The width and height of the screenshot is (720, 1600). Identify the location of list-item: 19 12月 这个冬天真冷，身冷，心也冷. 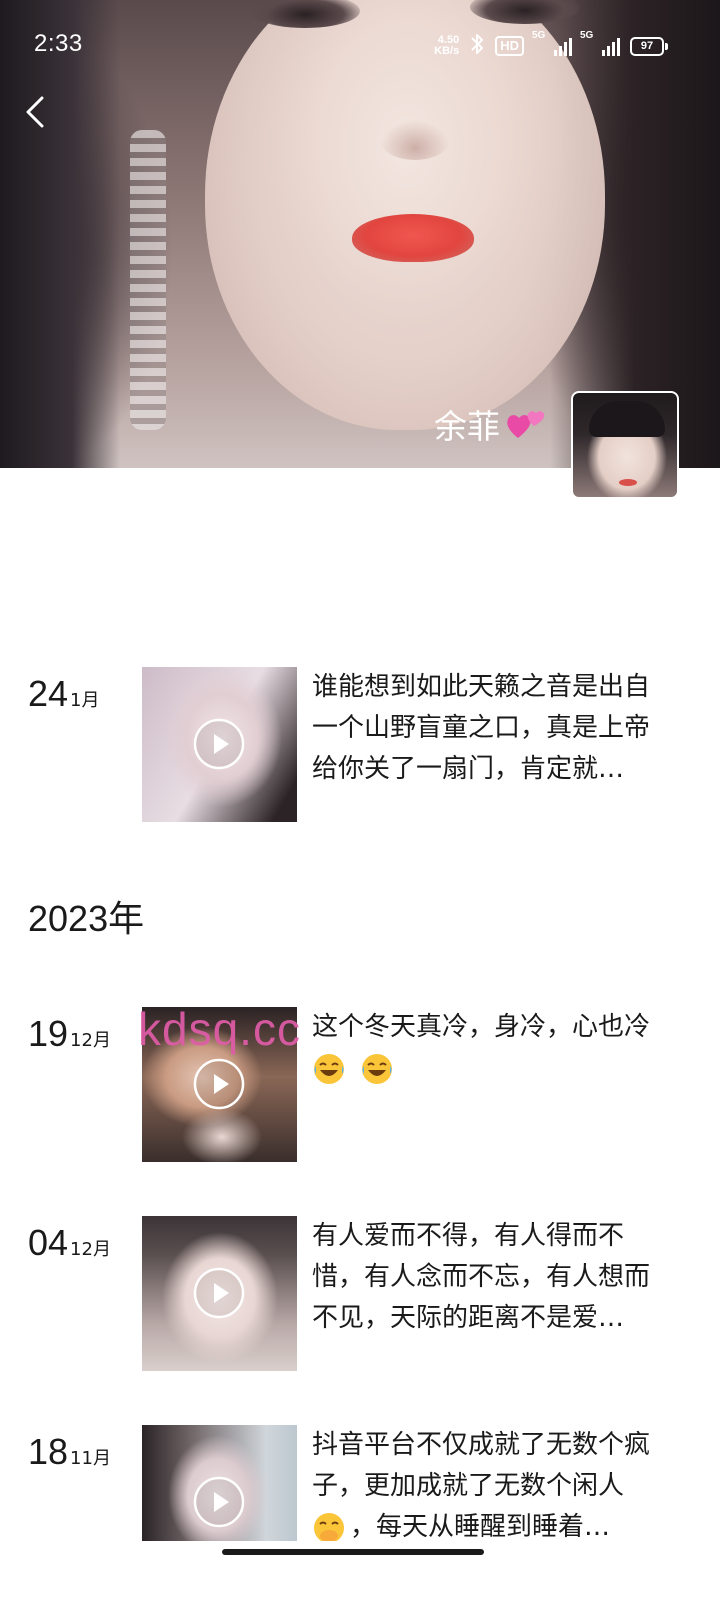
(360, 1087).